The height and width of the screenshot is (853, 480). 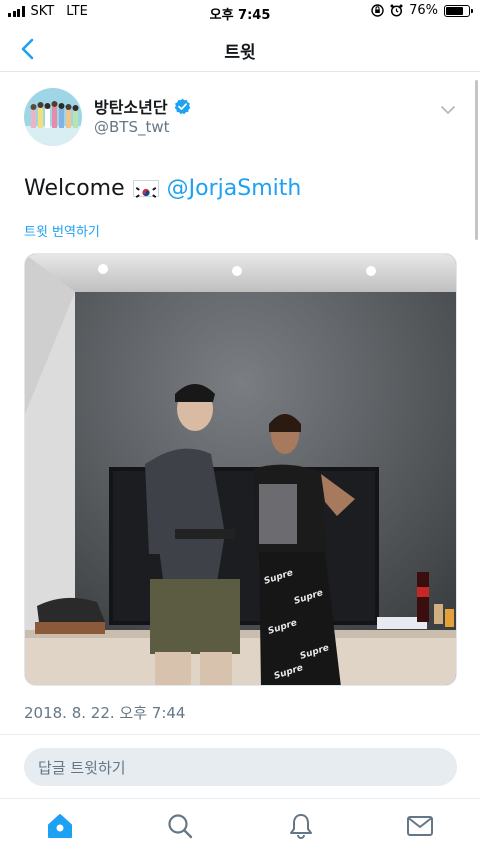 I want to click on battery-percent: 76%, so click(x=423, y=10).